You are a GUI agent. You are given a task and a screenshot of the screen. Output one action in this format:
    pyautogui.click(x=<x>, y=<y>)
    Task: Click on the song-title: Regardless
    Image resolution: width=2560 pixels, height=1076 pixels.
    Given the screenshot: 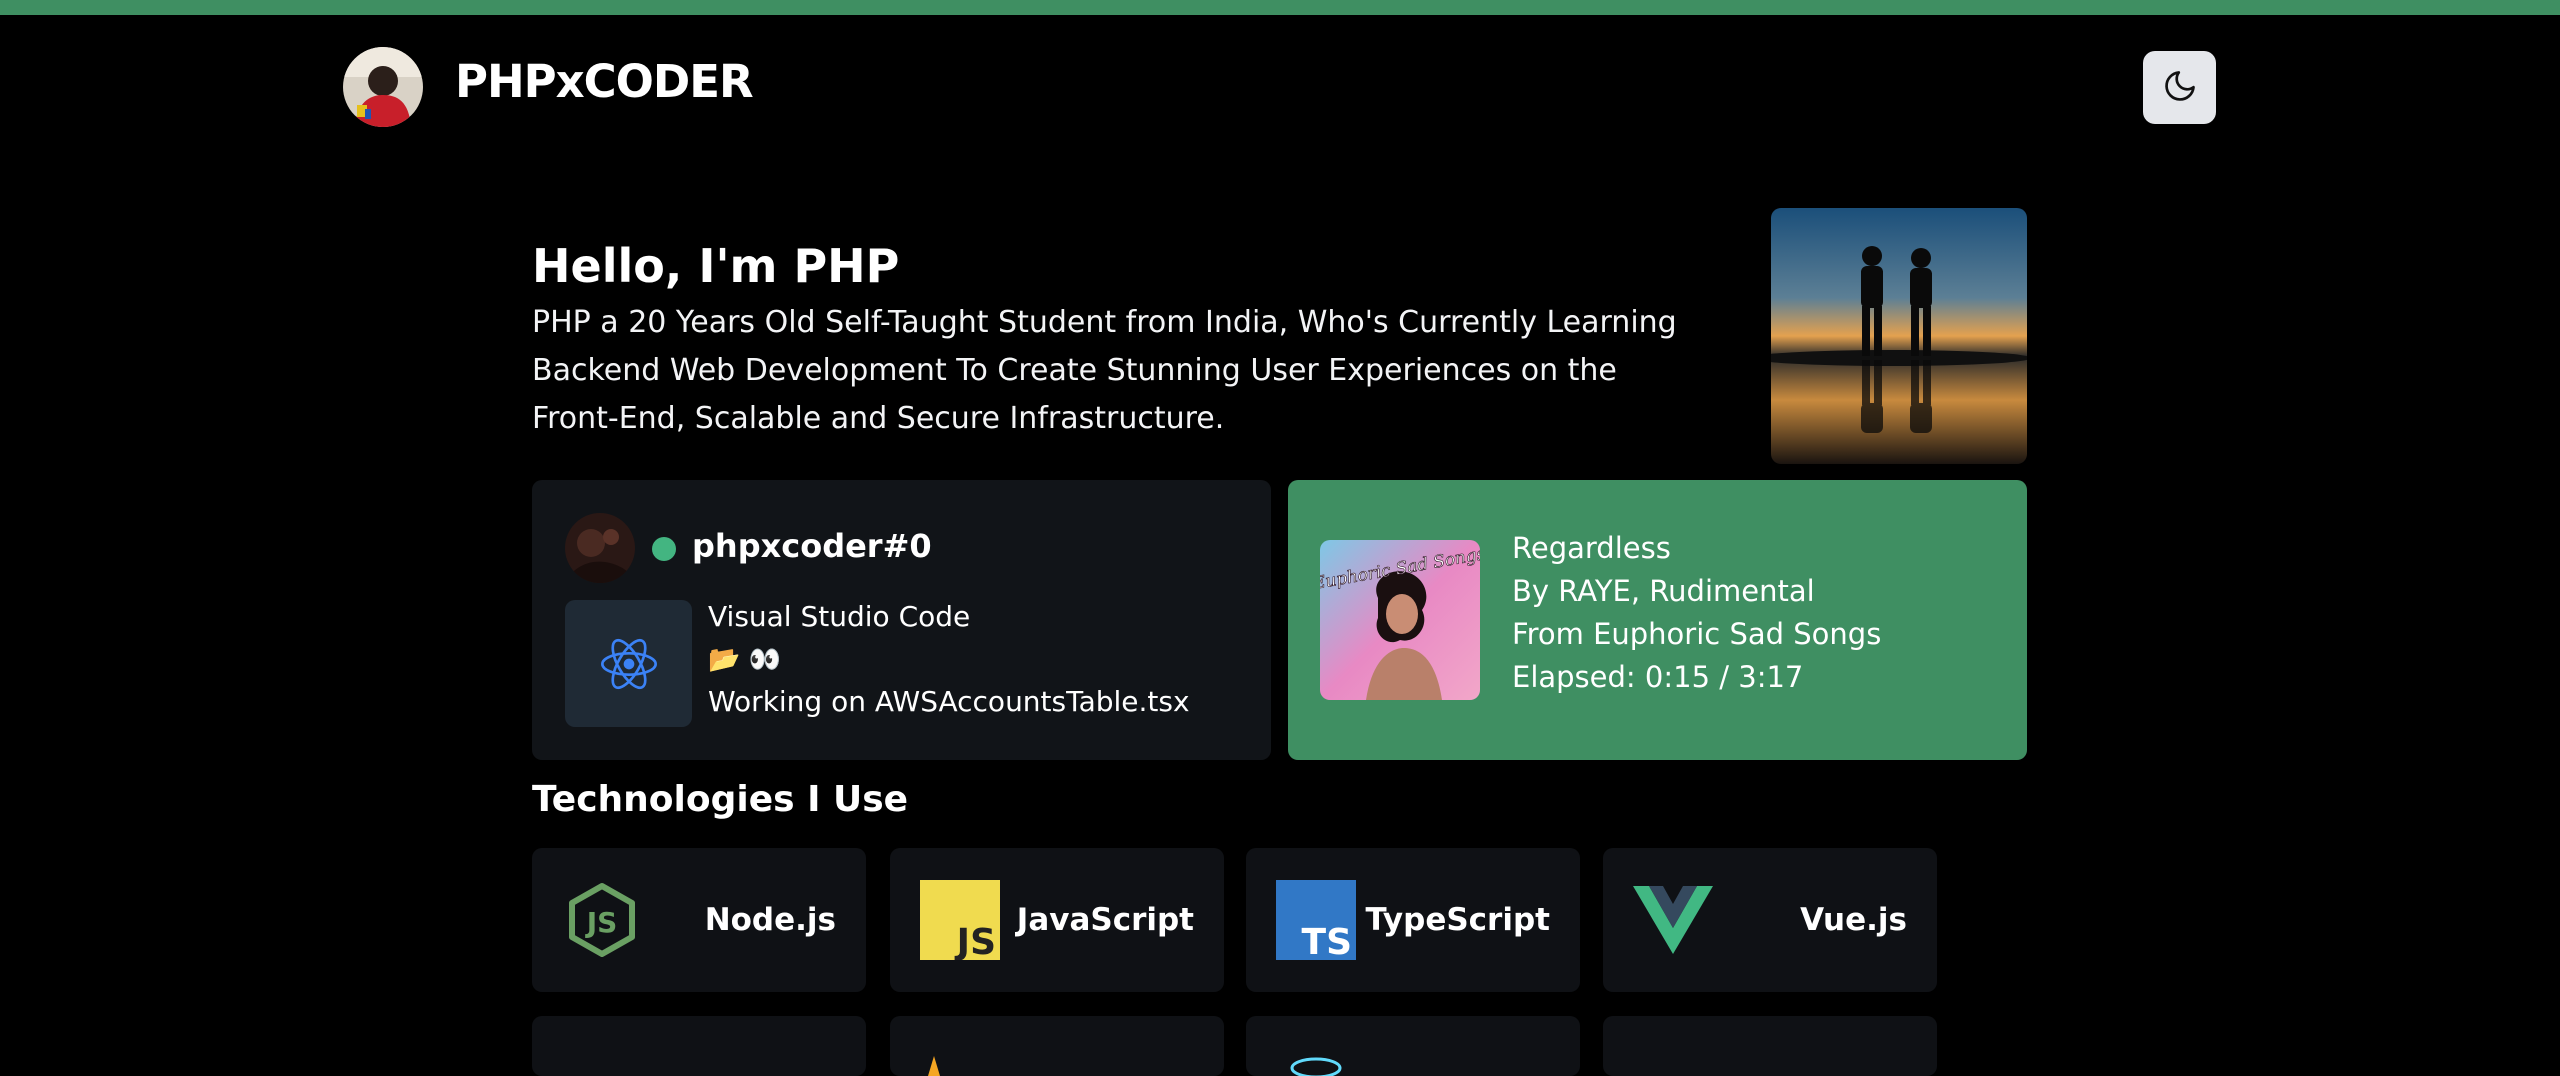 What is the action you would take?
    pyautogui.click(x=1591, y=548)
    